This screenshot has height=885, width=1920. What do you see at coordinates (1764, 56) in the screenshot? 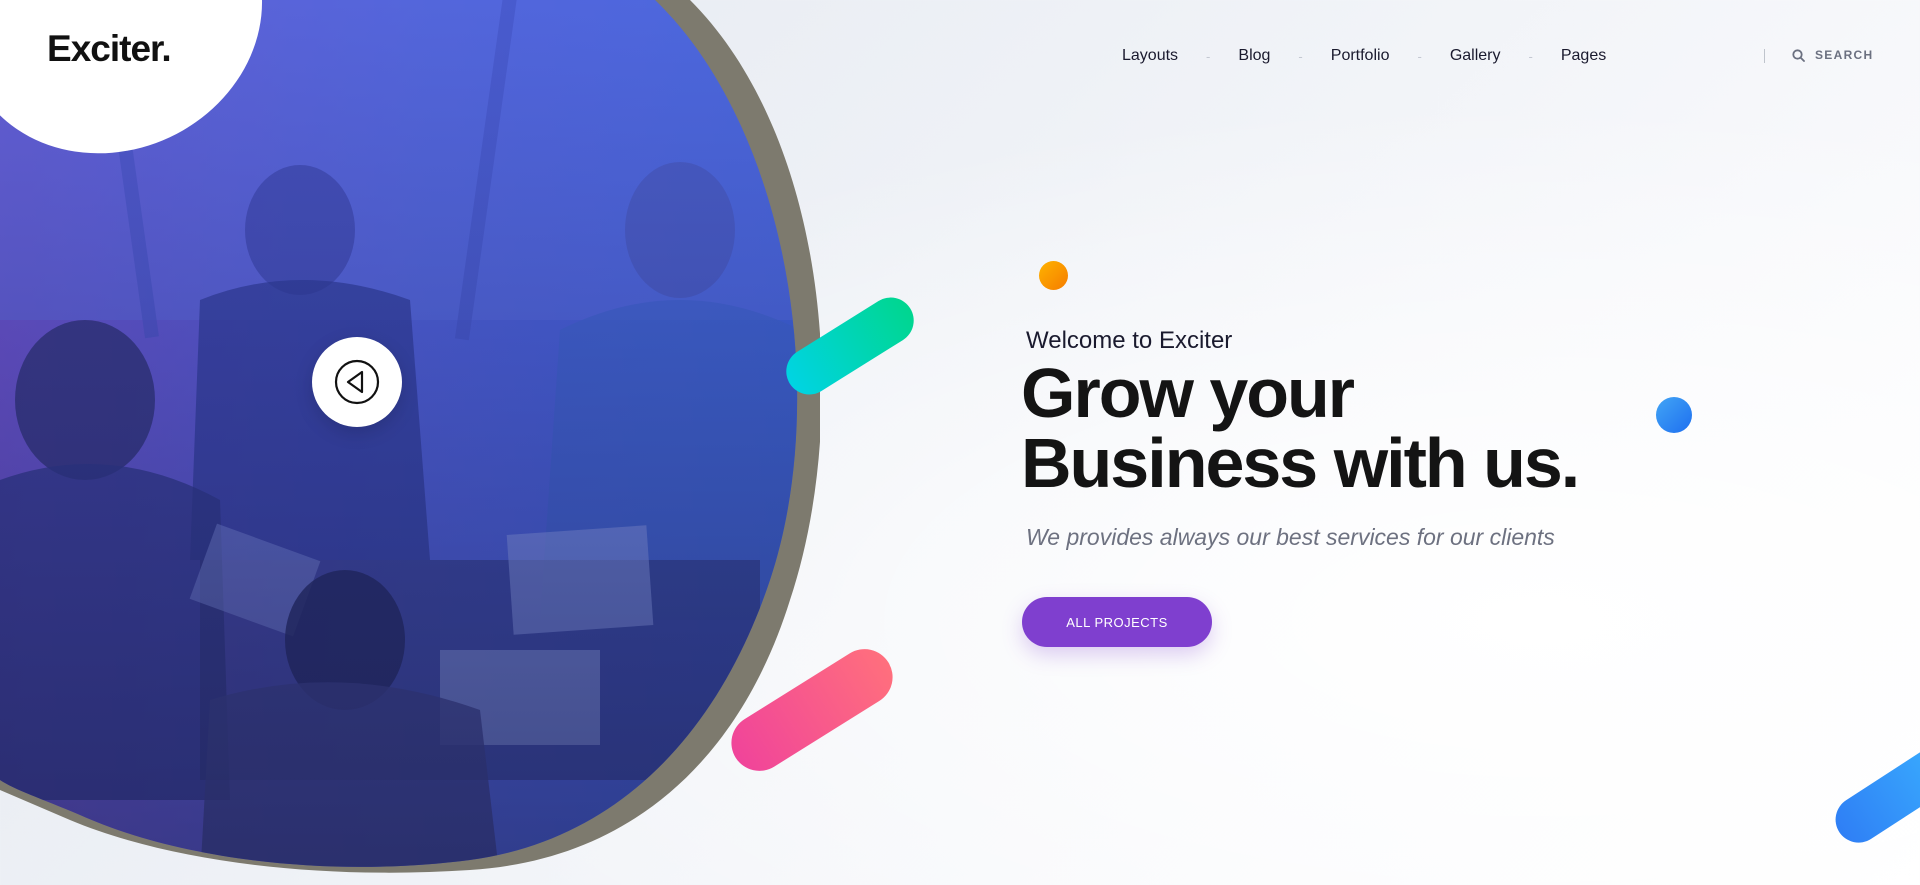
I see `search-divider` at bounding box center [1764, 56].